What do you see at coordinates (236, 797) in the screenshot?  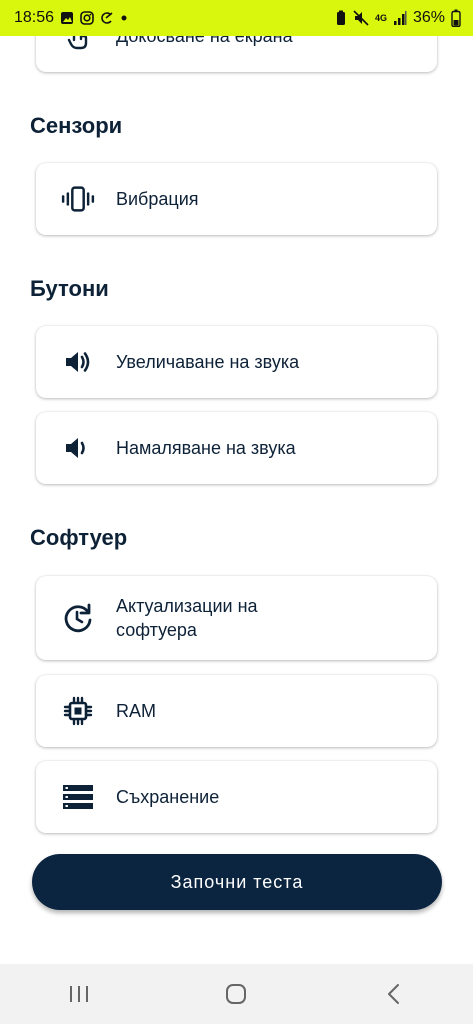 I see `storage-card: Съхранение` at bounding box center [236, 797].